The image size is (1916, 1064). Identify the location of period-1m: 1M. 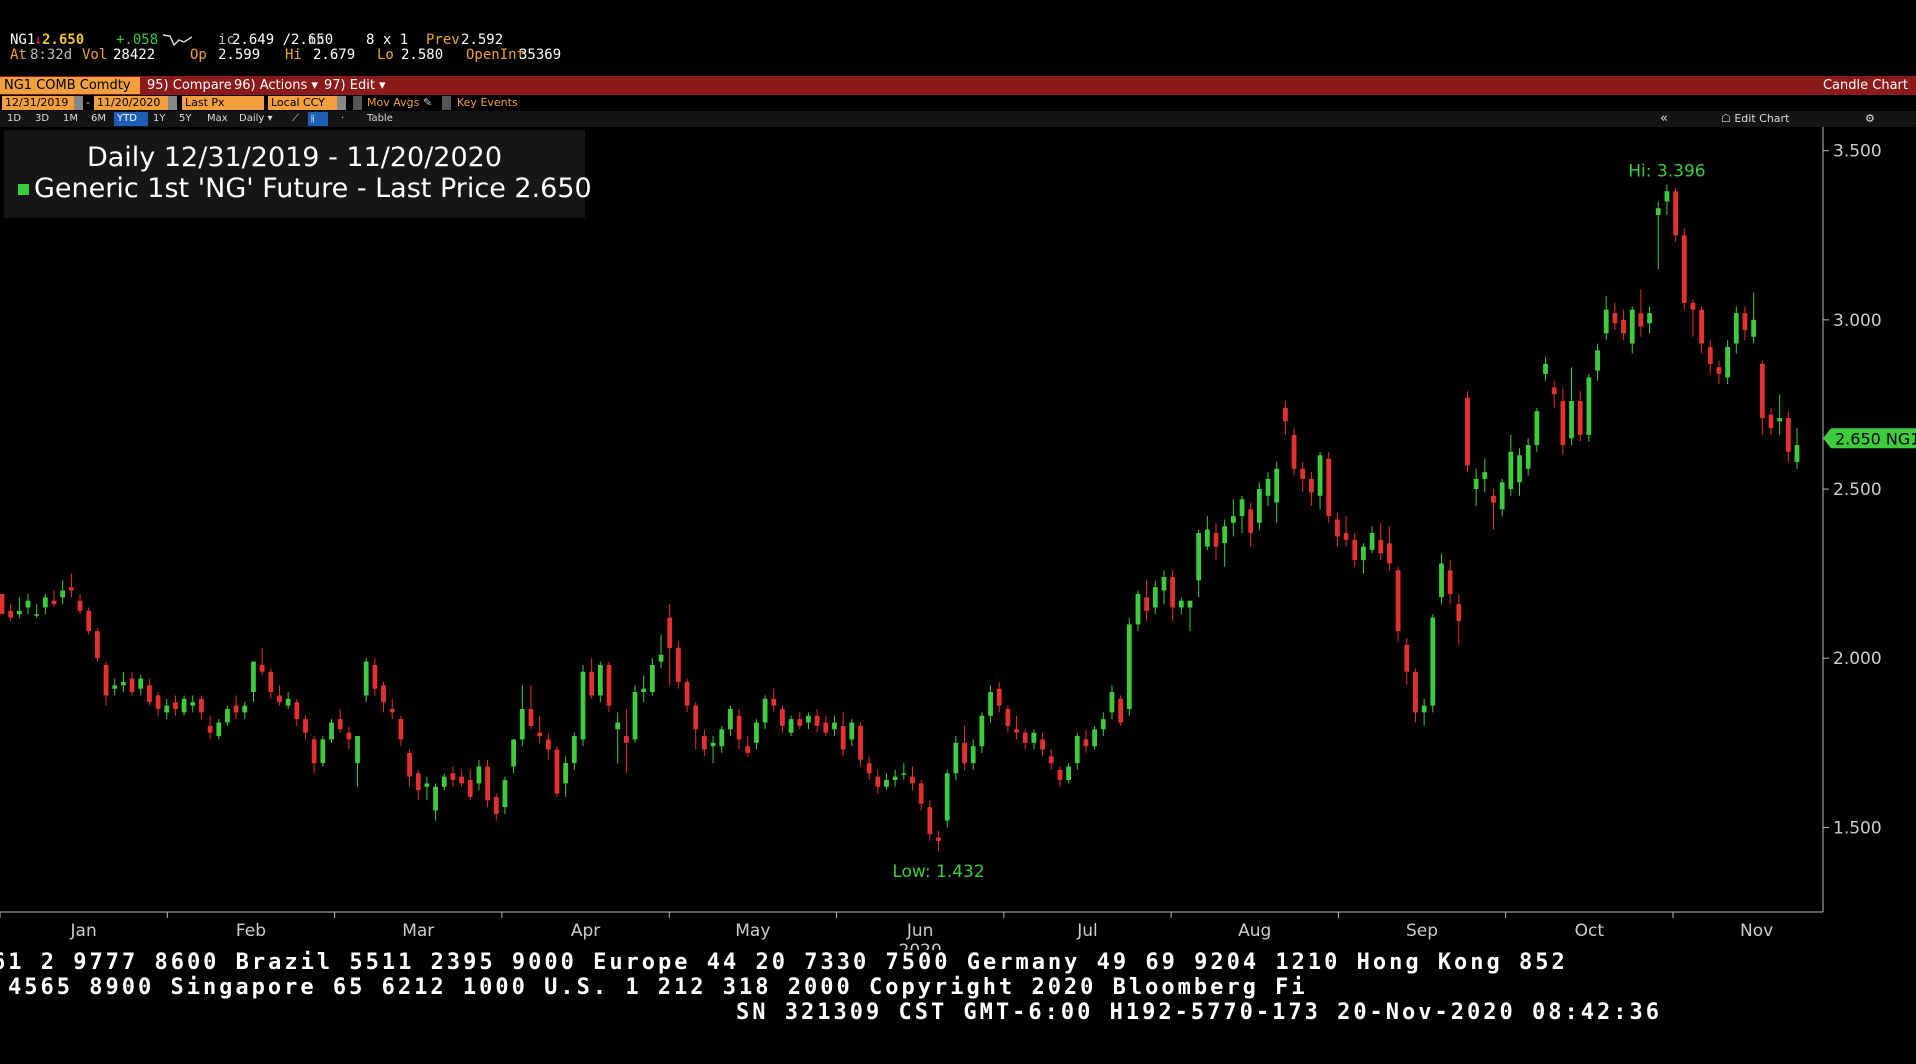
(70, 119).